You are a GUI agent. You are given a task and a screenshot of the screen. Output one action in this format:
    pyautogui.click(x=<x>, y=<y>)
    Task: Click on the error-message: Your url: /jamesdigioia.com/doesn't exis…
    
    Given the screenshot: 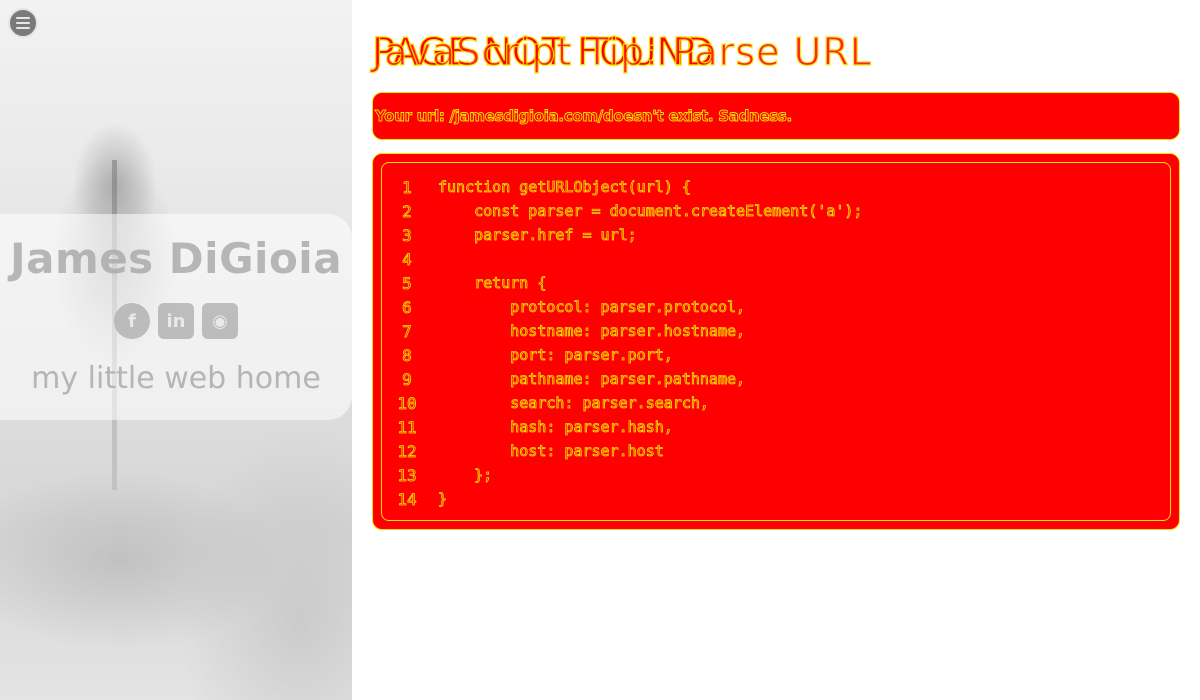 What is the action you would take?
    pyautogui.click(x=584, y=116)
    